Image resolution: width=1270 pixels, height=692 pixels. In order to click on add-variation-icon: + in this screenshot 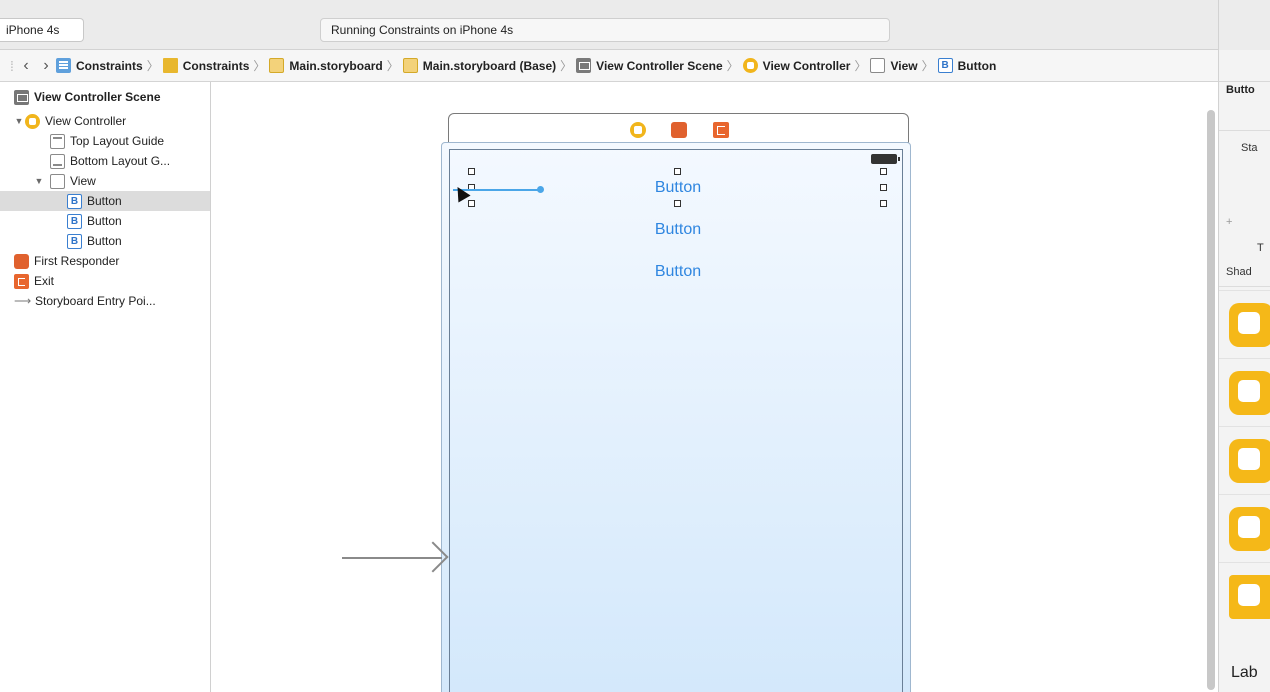, I will do `click(1229, 222)`.